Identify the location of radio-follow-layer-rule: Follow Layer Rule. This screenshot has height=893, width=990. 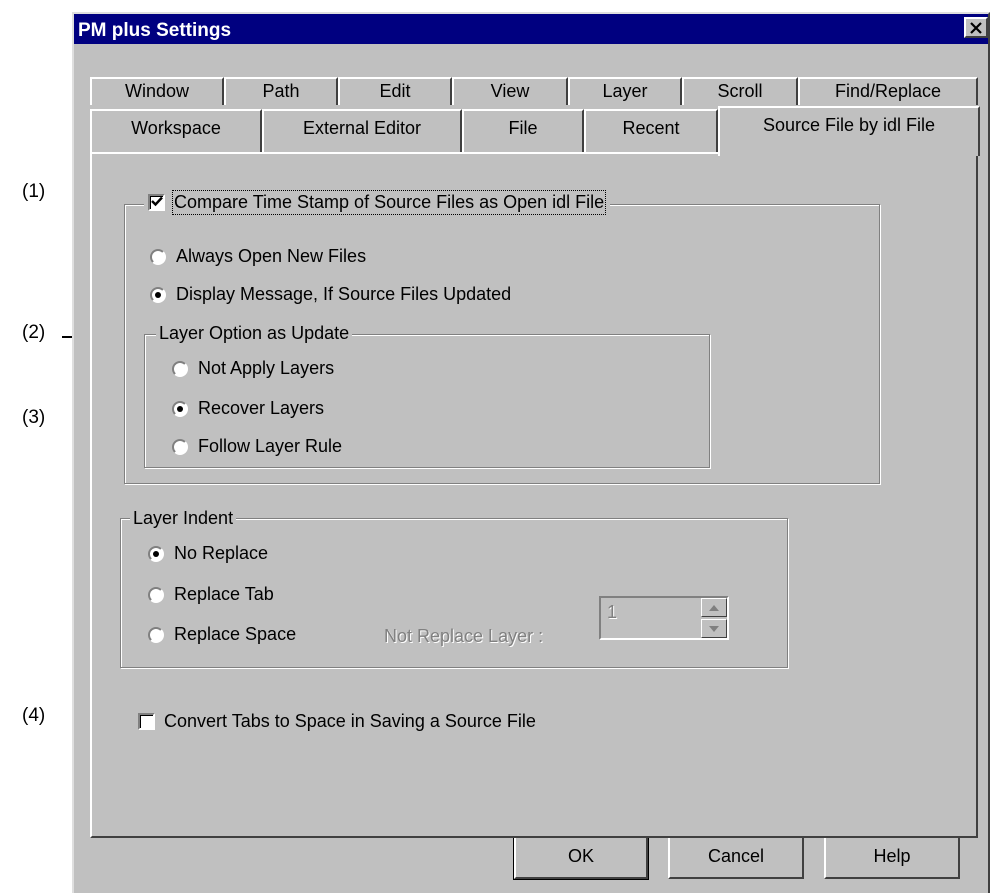
(257, 446).